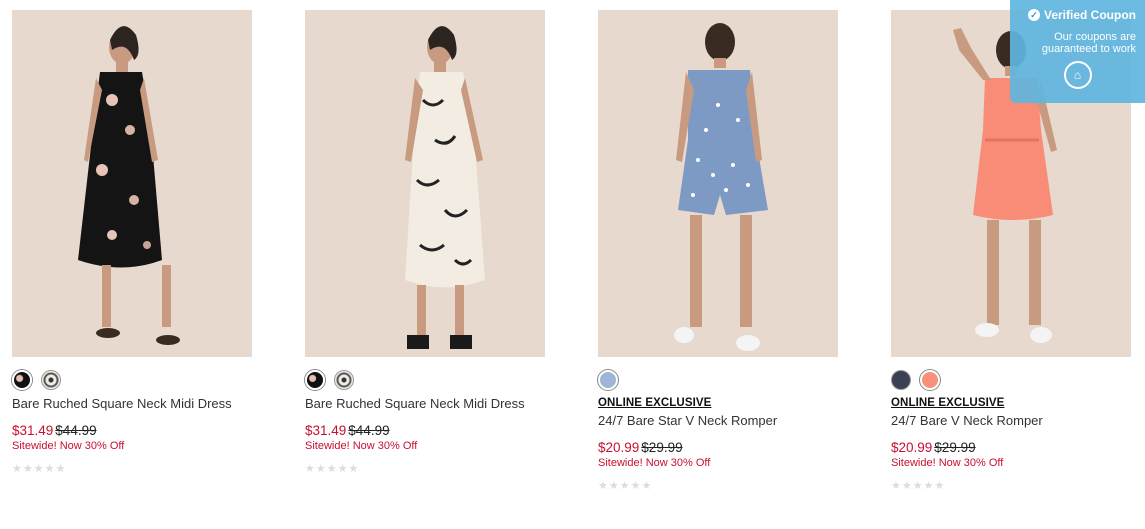  Describe the element at coordinates (1089, 15) in the screenshot. I see `coupon-title: Verified Coupon` at that location.